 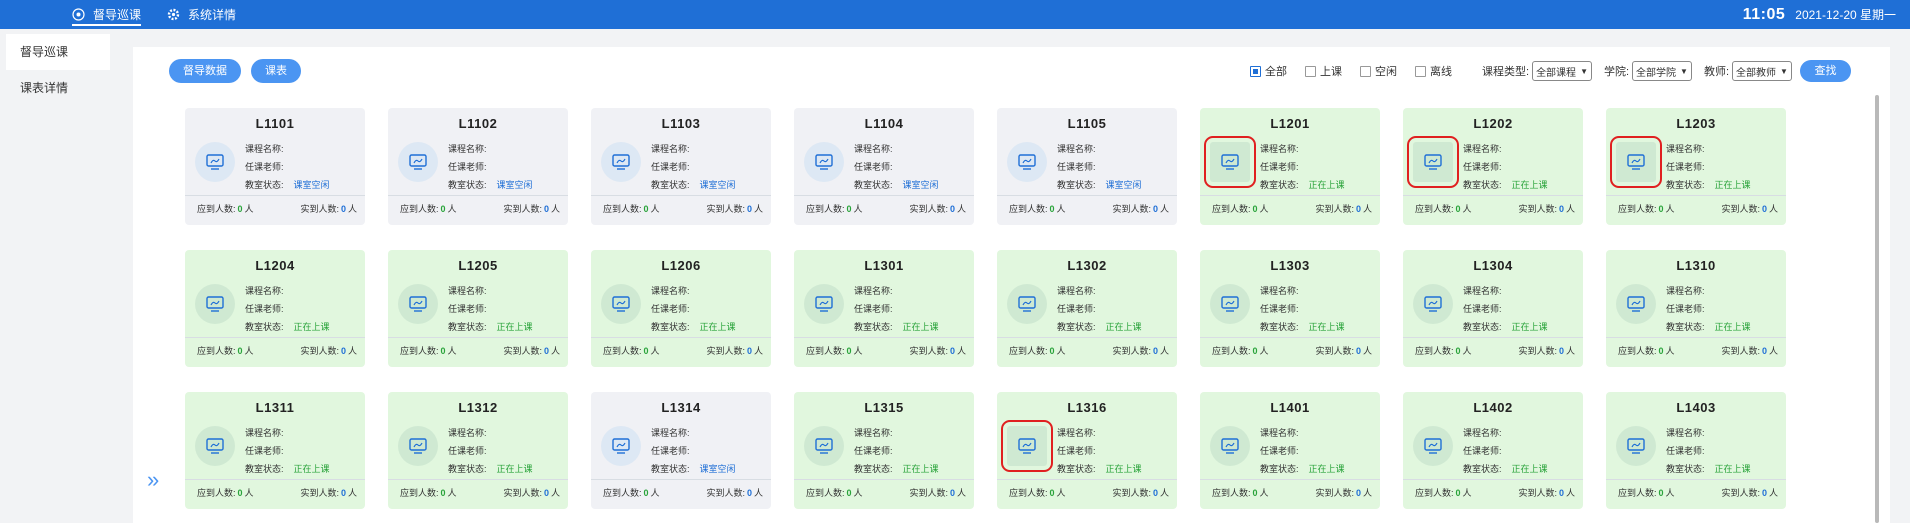 What do you see at coordinates (884, 450) in the screenshot?
I see `room-card: L1315 课程名称: 任课老师: 教室状态: 正在上课 应到人数: 0 人实到人数: 0 人` at bounding box center [884, 450].